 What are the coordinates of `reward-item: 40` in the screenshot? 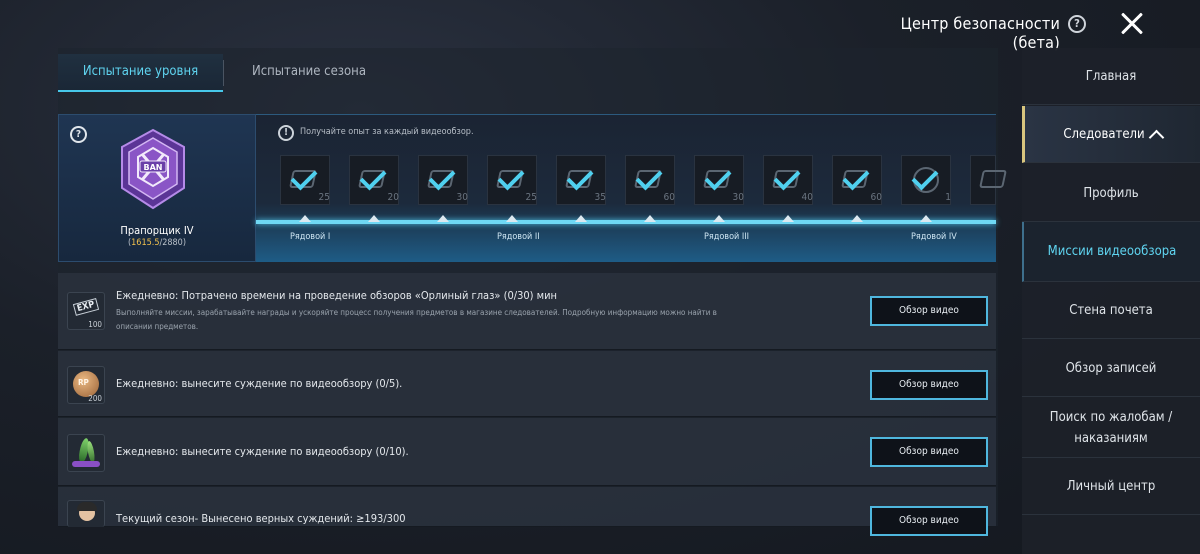 It's located at (788, 180).